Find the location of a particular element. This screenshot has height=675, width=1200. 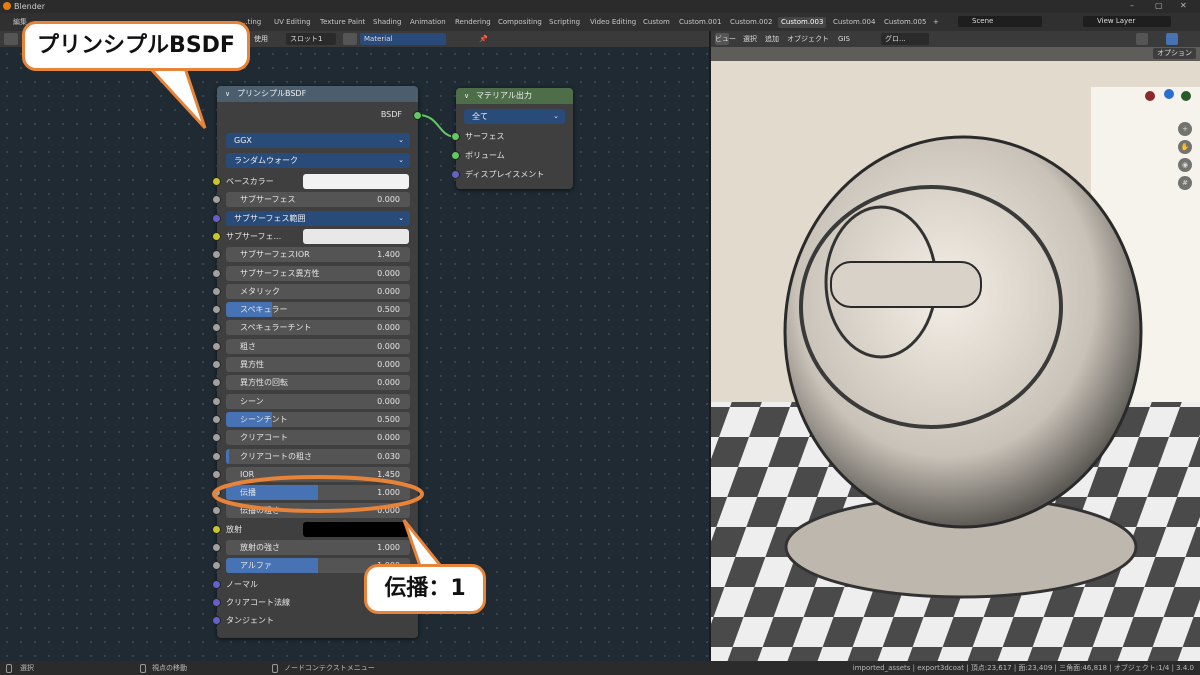

tab-scripting: Scripting is located at coordinates (564, 22).